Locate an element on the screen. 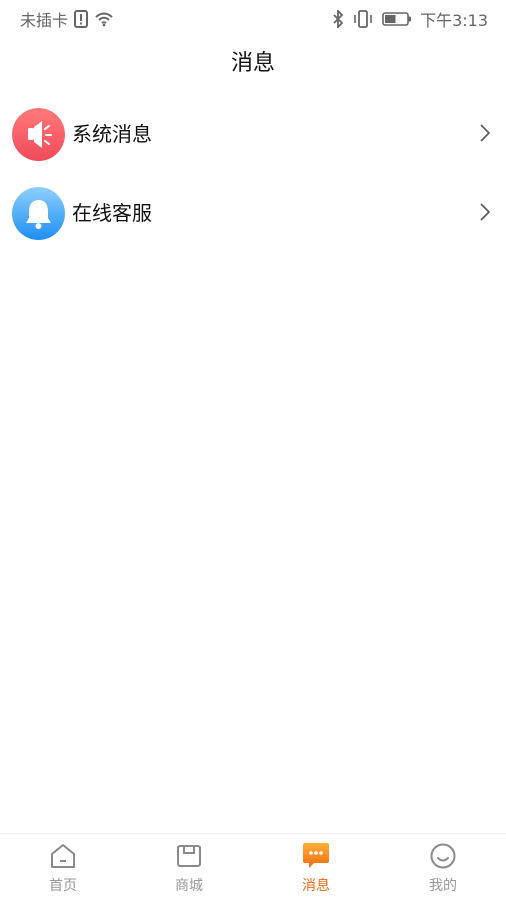  tab-store: 商城 is located at coordinates (189, 868).